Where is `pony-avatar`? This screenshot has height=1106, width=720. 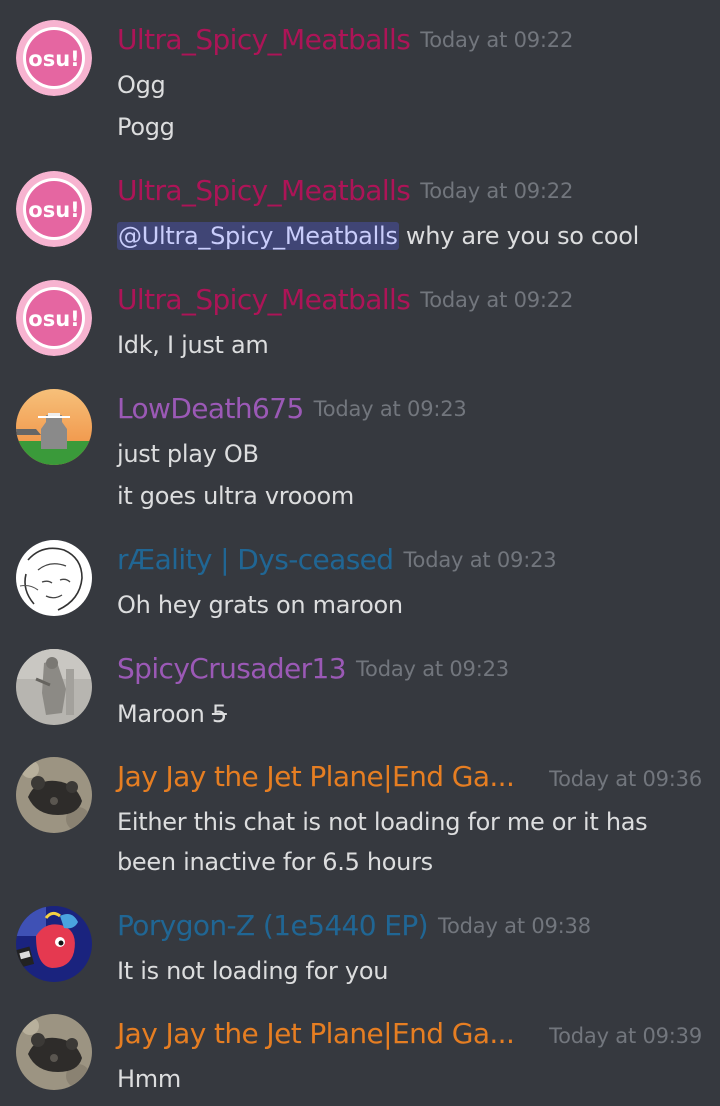 pony-avatar is located at coordinates (54, 944).